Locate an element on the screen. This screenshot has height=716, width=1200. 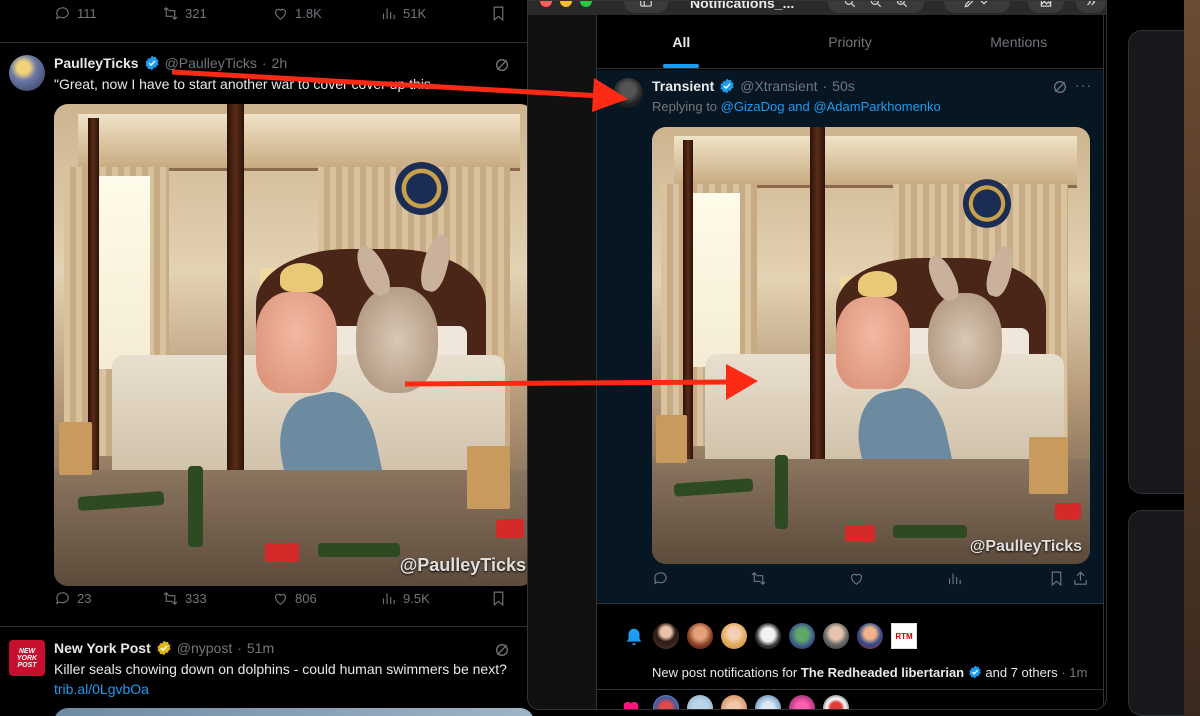
author-name: Transient is located at coordinates (683, 86).